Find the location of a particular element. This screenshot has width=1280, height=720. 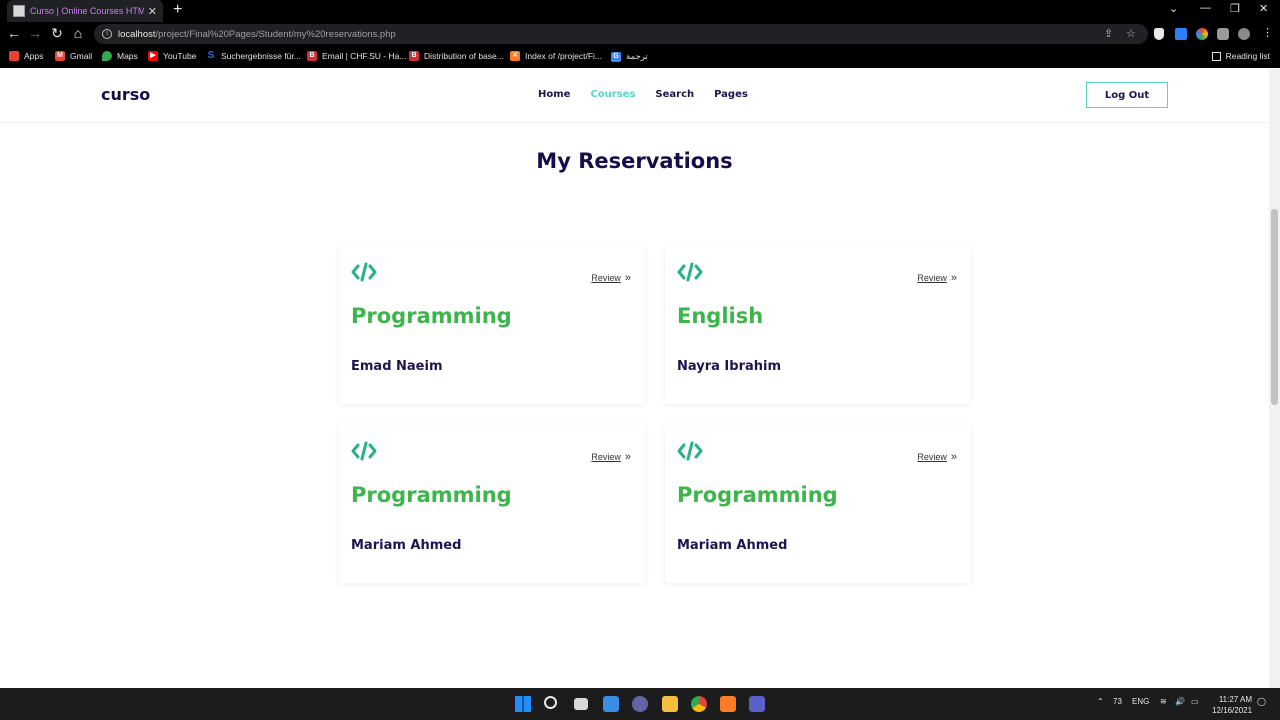

nav-pages: Pages is located at coordinates (731, 94).